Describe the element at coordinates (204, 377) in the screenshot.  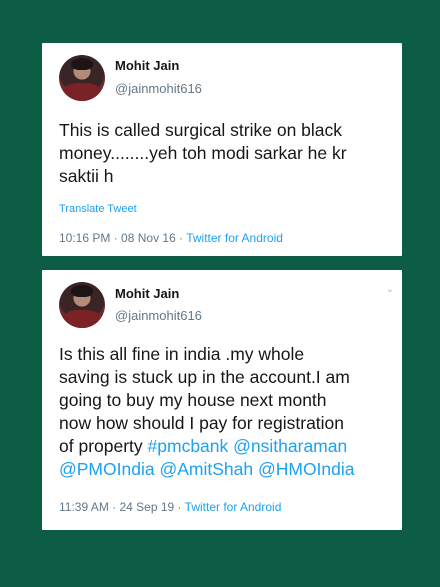
I see `tweet-text-line: saving is stuck up in the account.I am` at that location.